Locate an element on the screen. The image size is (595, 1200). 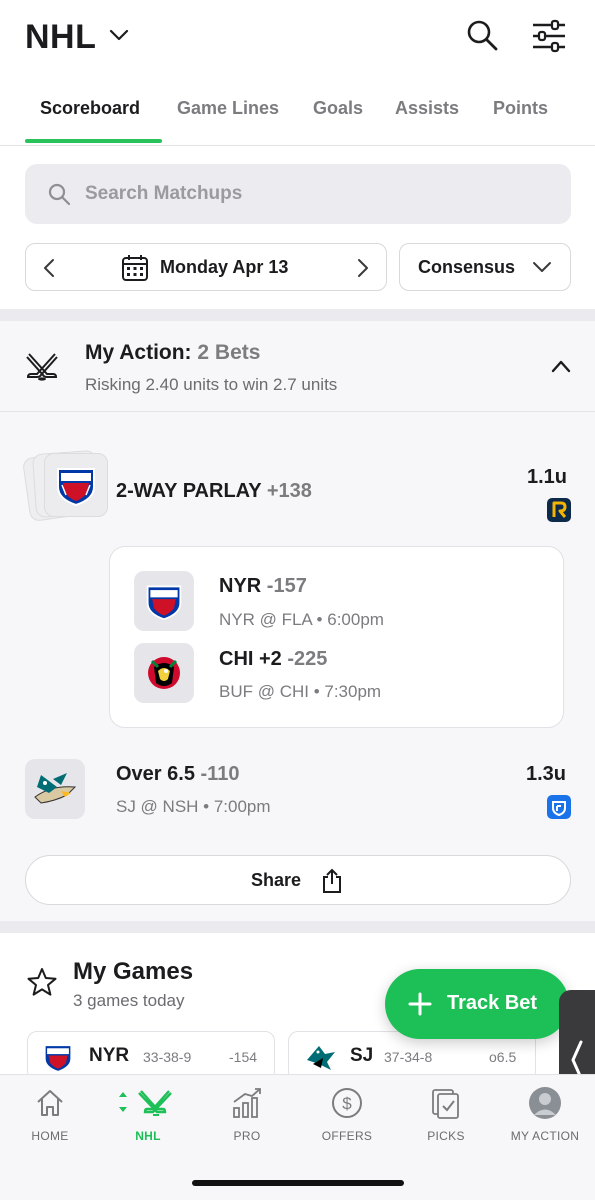
nav-my-action-label: MY ACTION is located at coordinates (545, 1136).